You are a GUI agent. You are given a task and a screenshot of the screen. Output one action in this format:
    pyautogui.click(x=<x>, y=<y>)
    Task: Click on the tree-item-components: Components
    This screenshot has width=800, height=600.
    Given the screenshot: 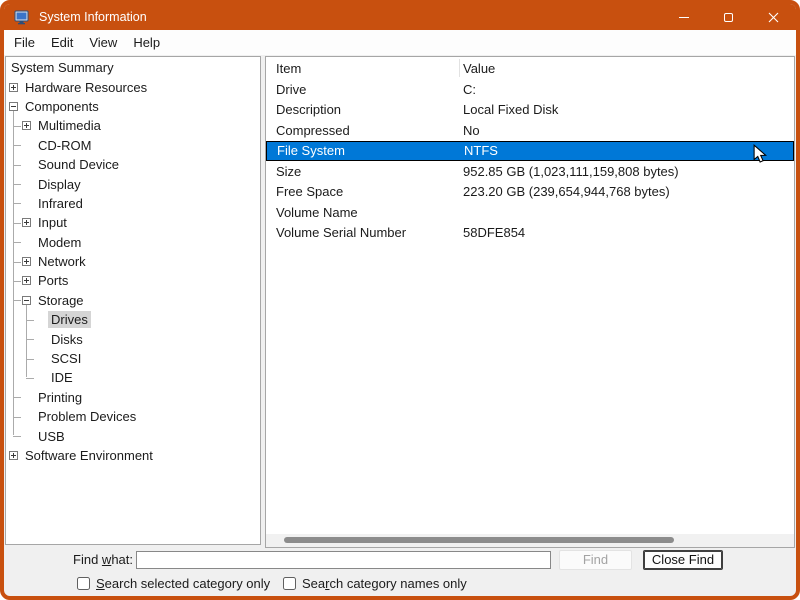 What is the action you would take?
    pyautogui.click(x=133, y=106)
    